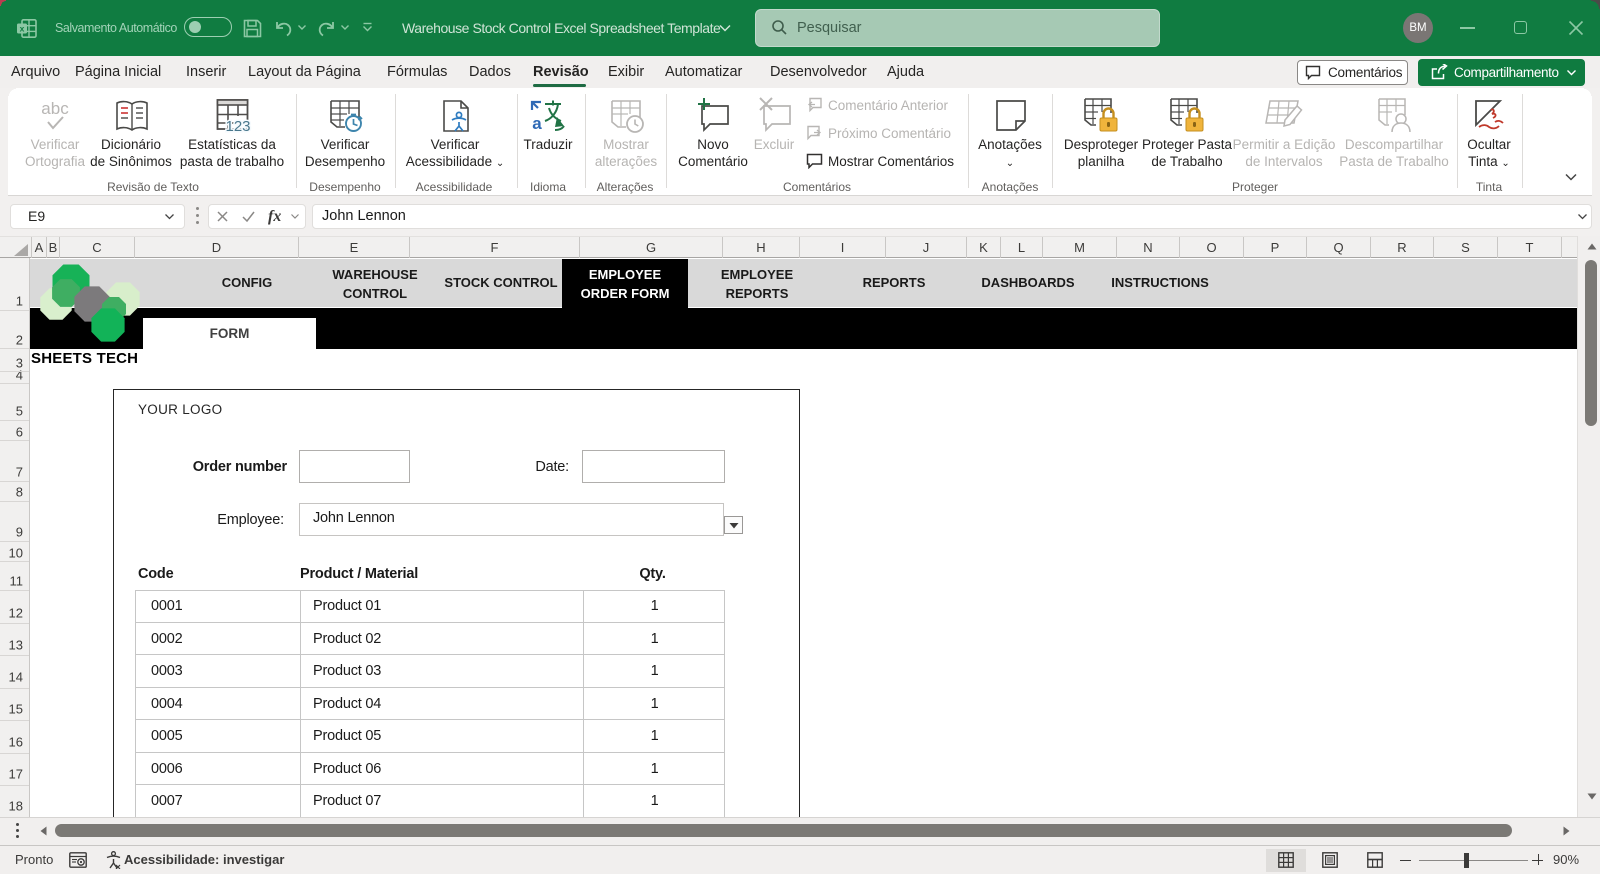  I want to click on svg-text: 123, so click(237, 126).